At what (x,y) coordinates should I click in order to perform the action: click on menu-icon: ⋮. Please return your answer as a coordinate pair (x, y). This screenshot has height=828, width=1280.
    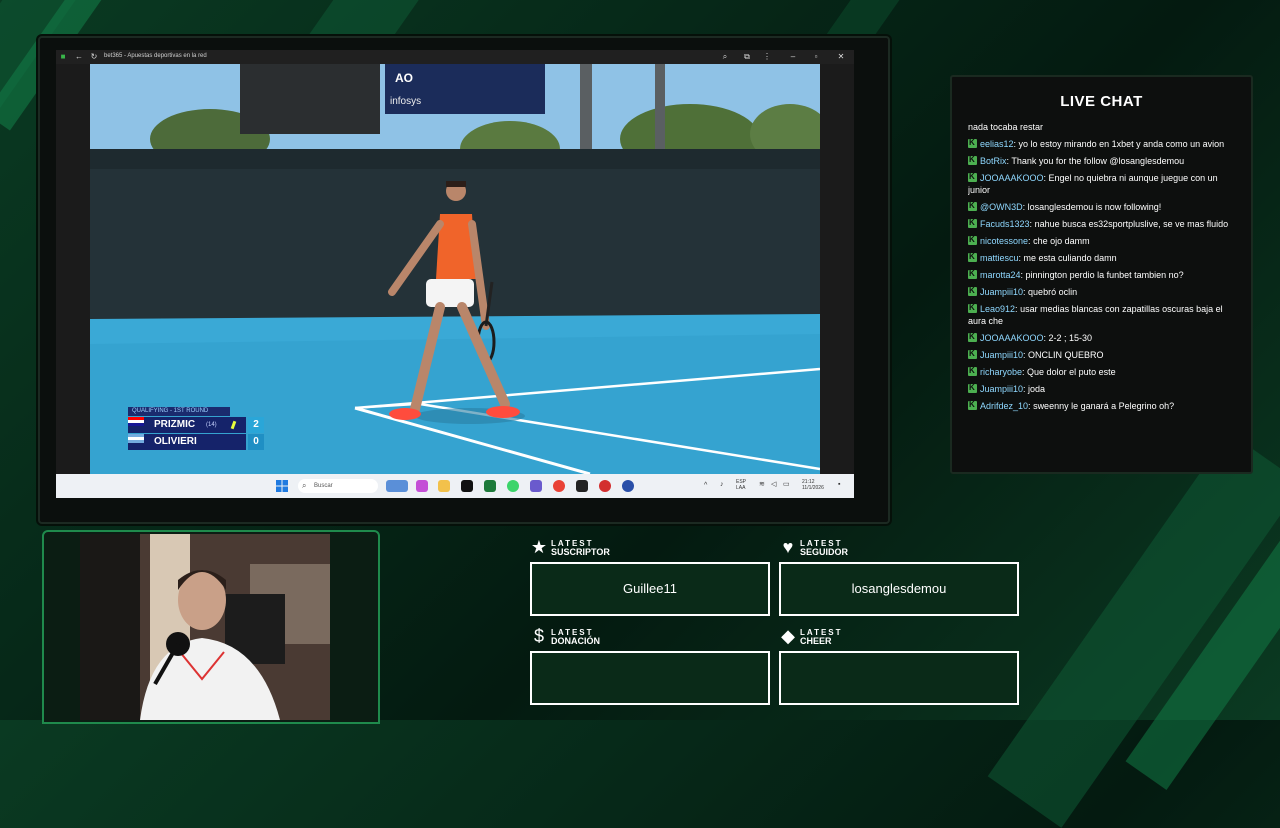
    Looking at the image, I should click on (767, 57).